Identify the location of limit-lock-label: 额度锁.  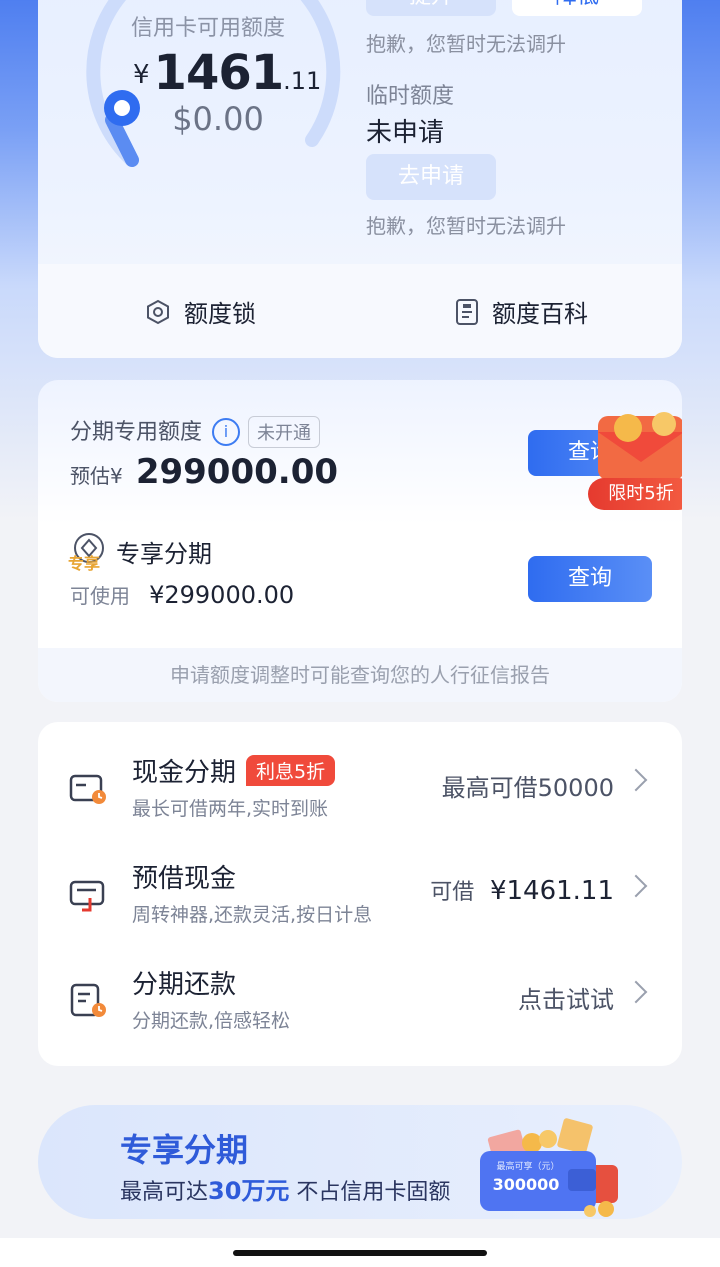
(220, 314).